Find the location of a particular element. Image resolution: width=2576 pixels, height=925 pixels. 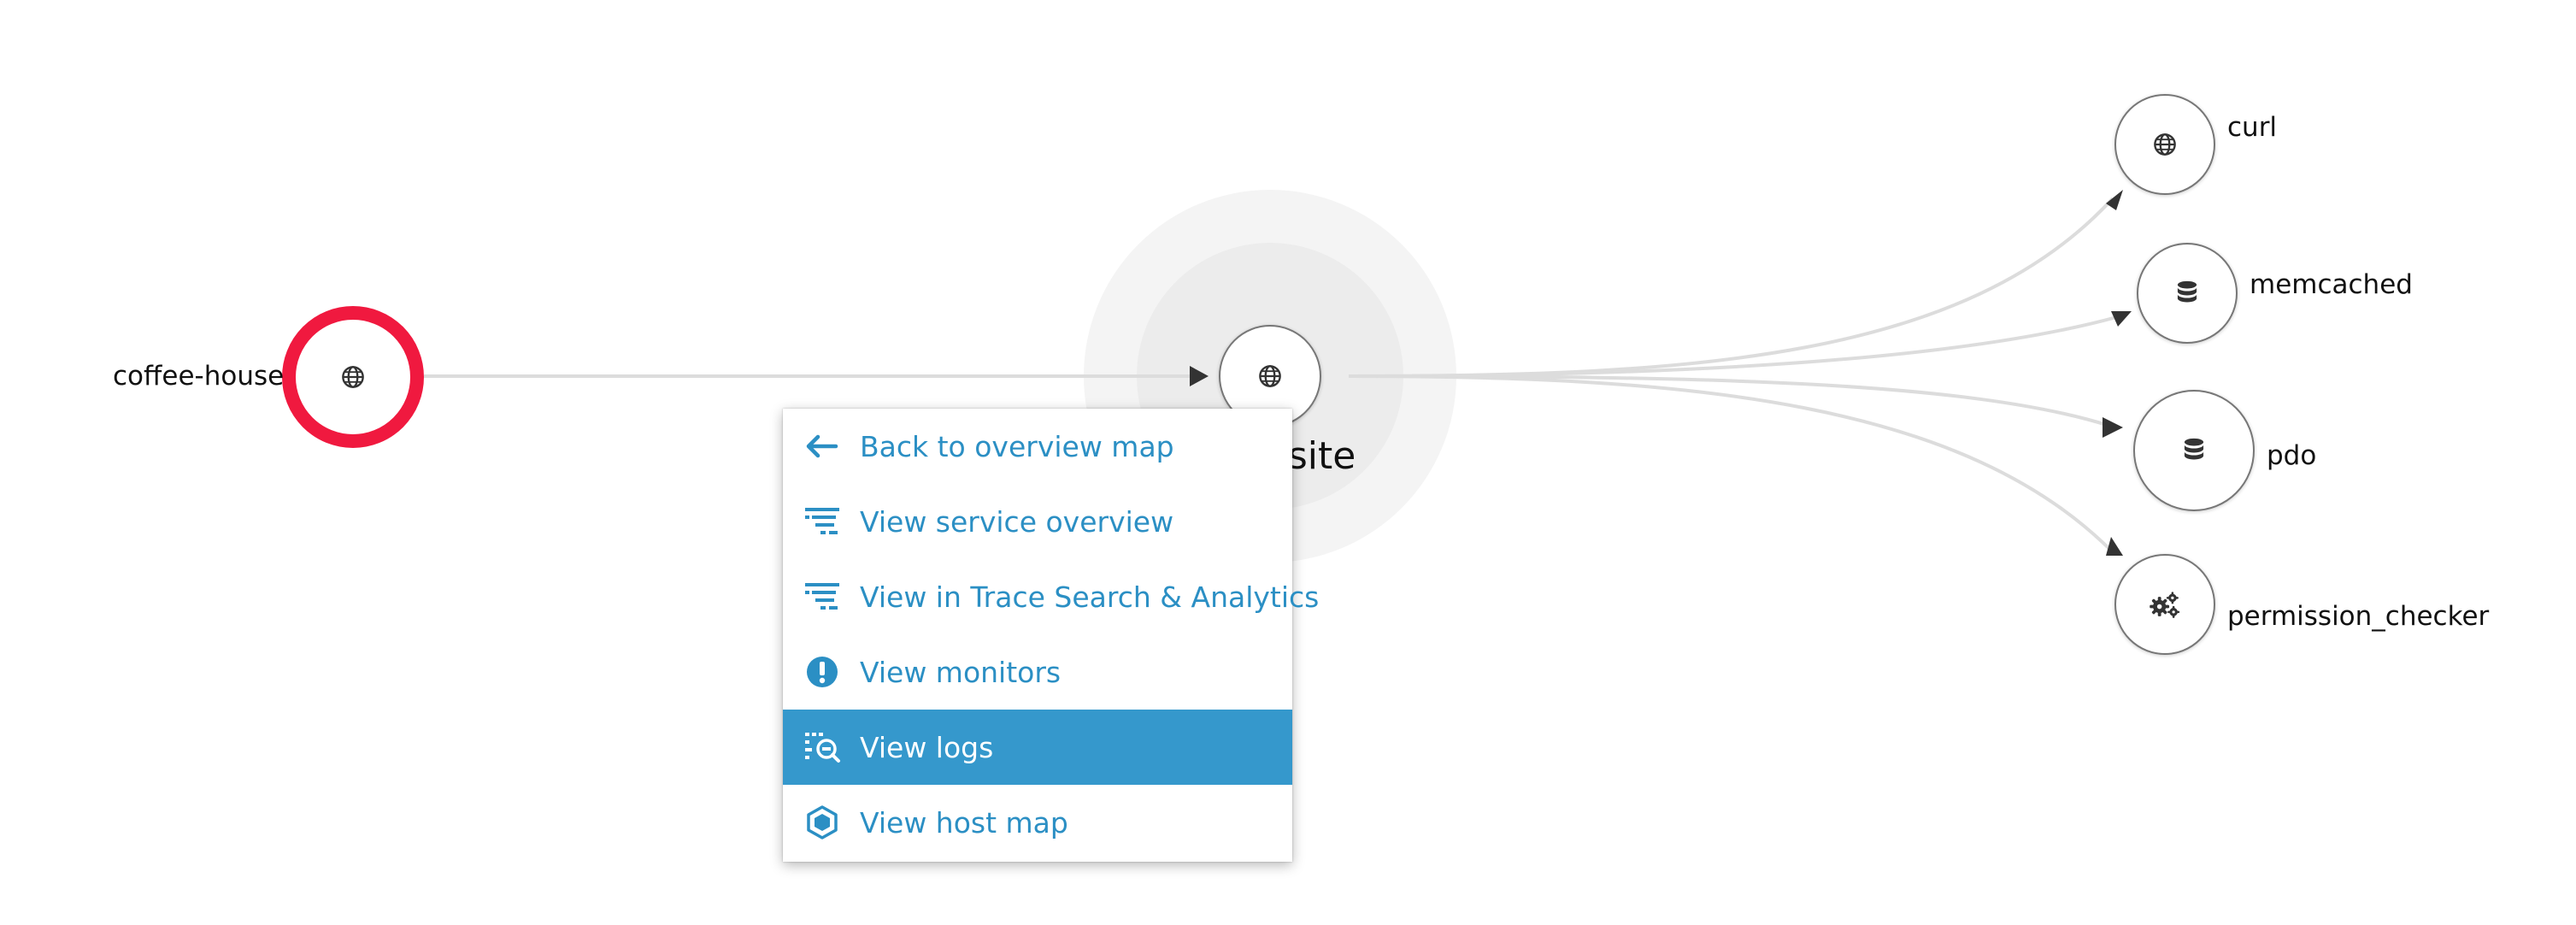

node-memcached is located at coordinates (2187, 293).